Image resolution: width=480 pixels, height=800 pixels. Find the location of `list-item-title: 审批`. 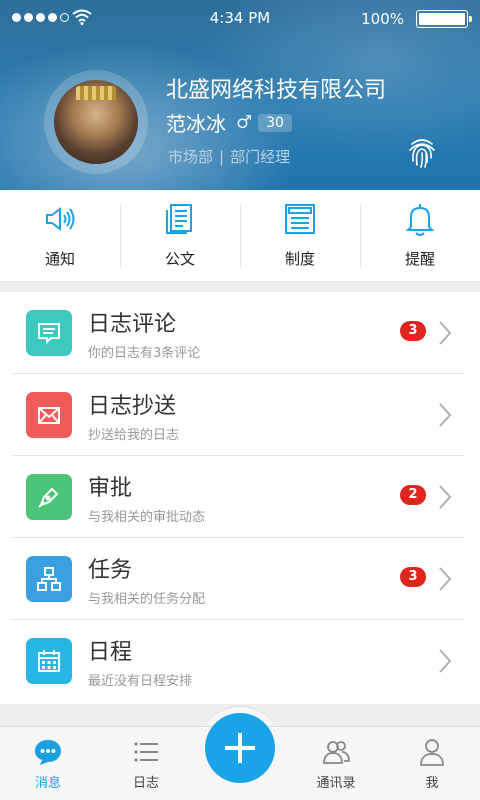

list-item-title: 审批 is located at coordinates (110, 488).